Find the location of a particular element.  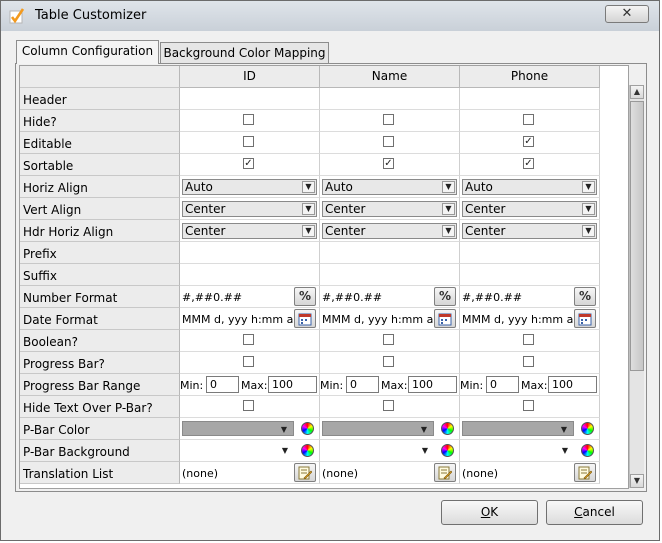

row-label: Progress Bar? is located at coordinates (100, 363).